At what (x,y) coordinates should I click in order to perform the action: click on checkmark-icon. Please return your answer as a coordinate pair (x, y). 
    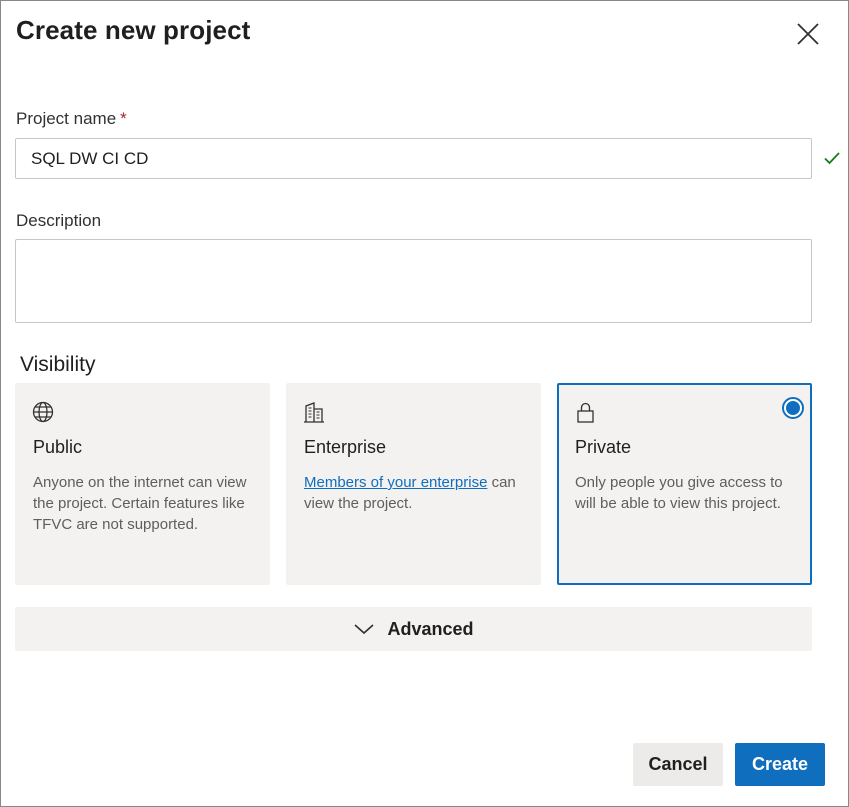
    Looking at the image, I should click on (832, 158).